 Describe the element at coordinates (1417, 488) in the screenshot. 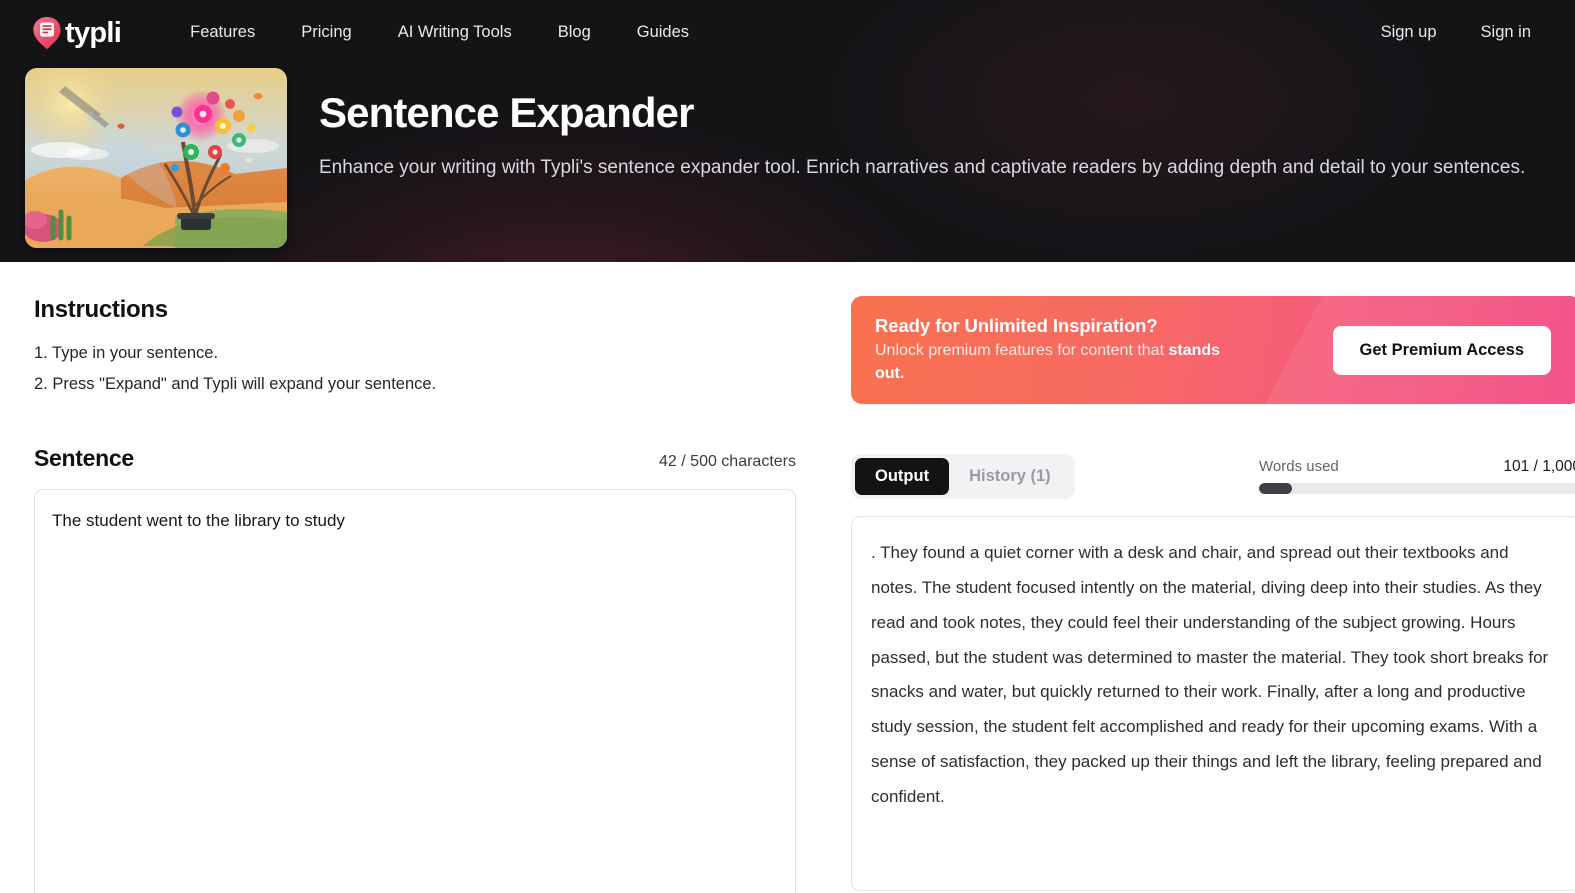

I see `words-used-progress-track` at that location.